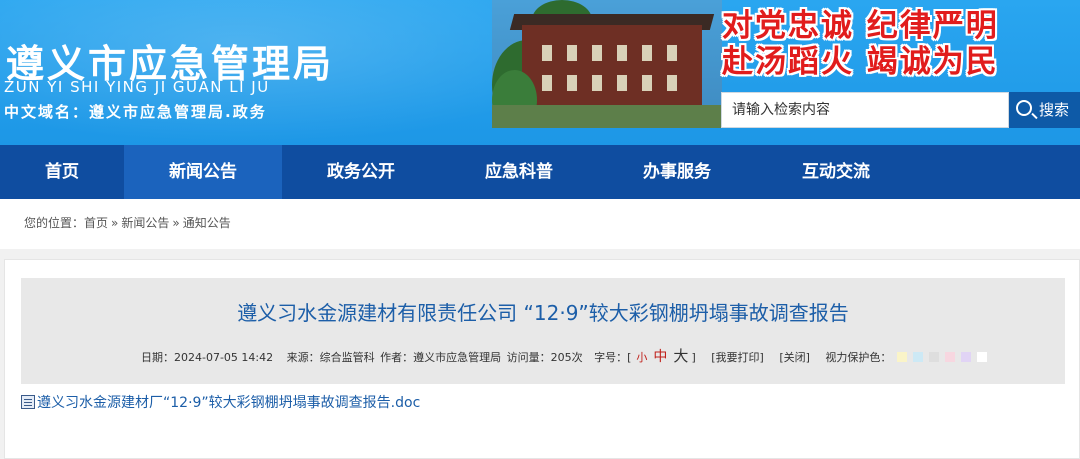 Image resolution: width=1080 pixels, height=459 pixels. I want to click on font-size-bracket: ], so click(693, 357).